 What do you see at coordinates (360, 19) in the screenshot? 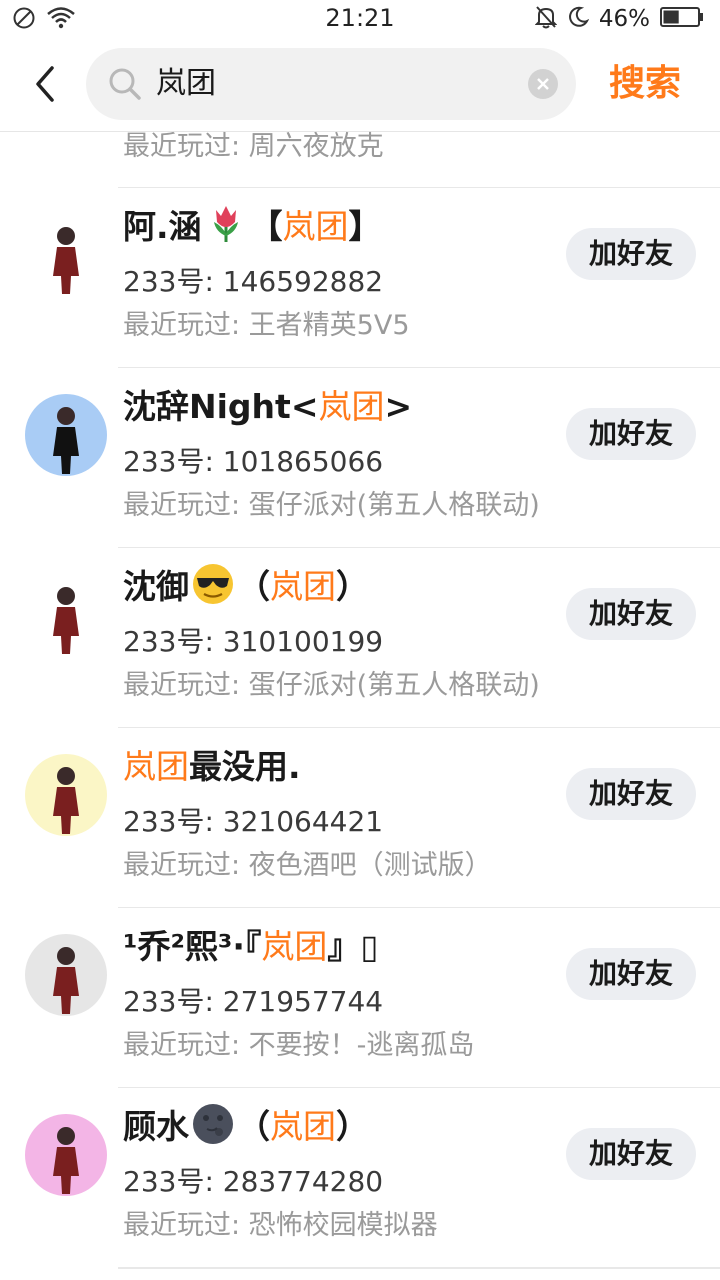
I see `status-bar: 21:21 46%` at bounding box center [360, 19].